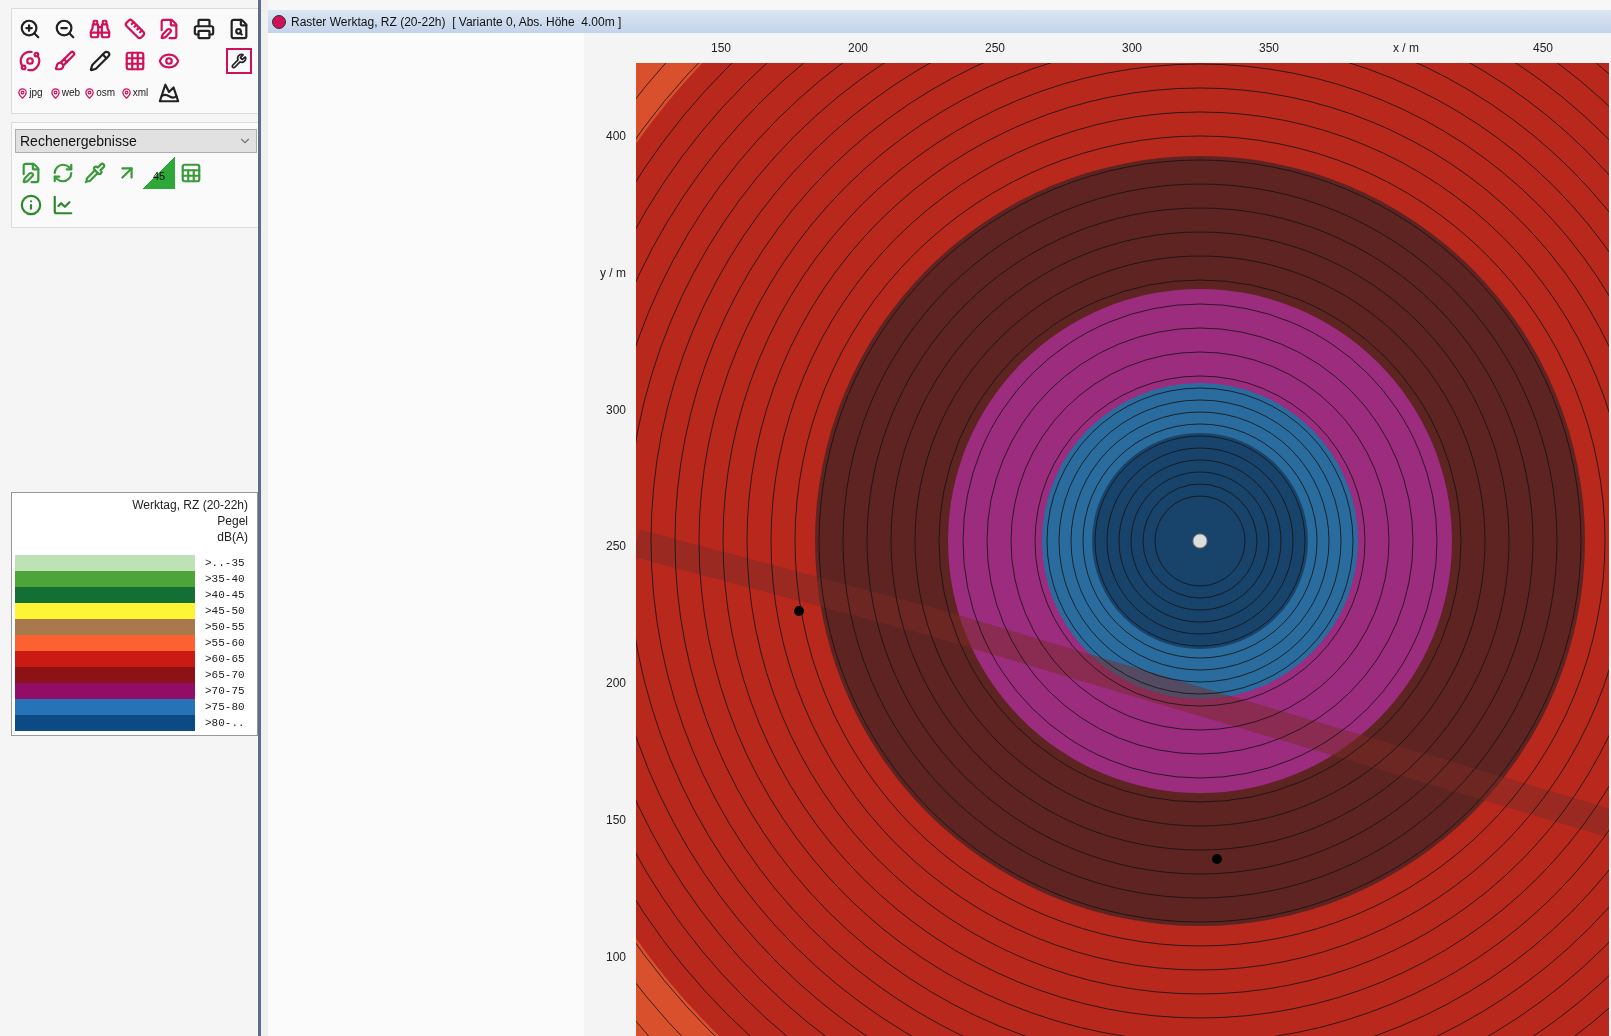  Describe the element at coordinates (613, 273) in the screenshot. I see `y-axis-label: y / m` at that location.